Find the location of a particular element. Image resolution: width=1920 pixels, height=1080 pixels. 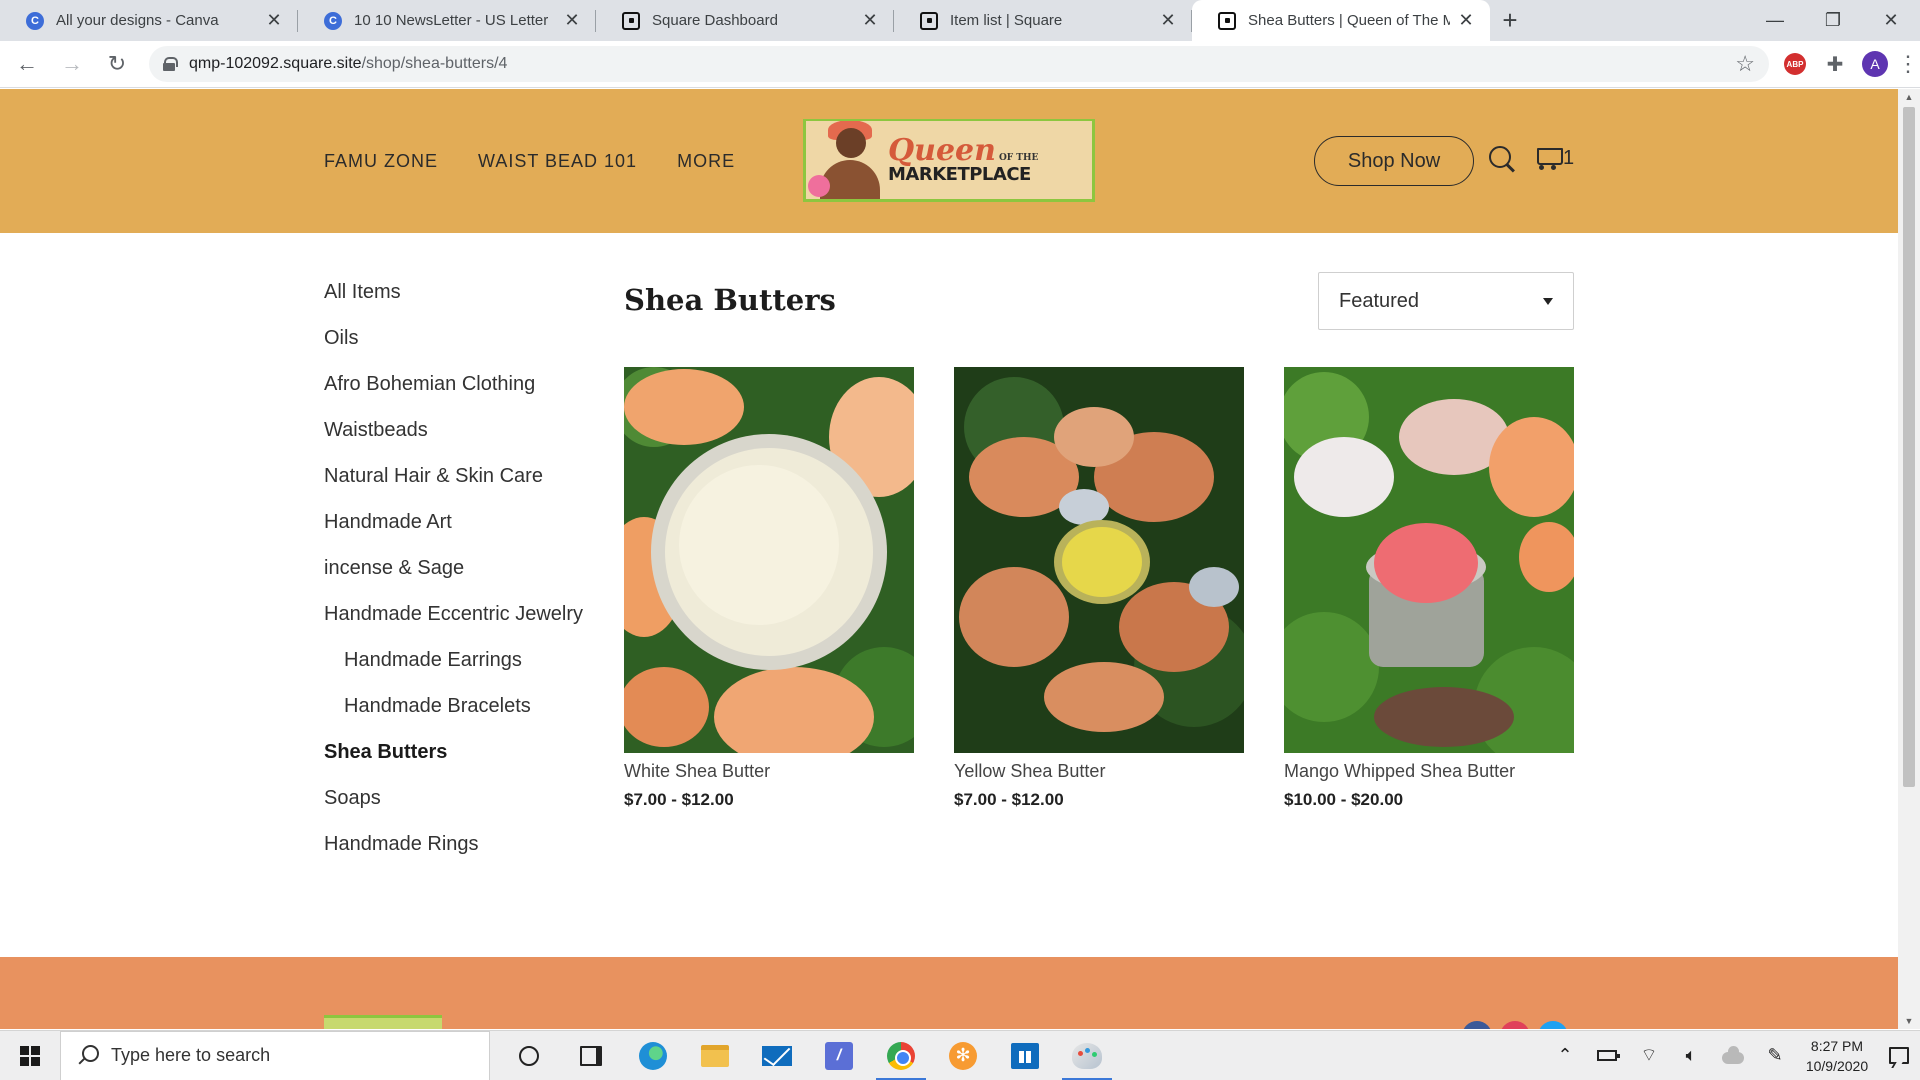

subcategory-item: Handmade Bracelets is located at coordinates (453, 717).